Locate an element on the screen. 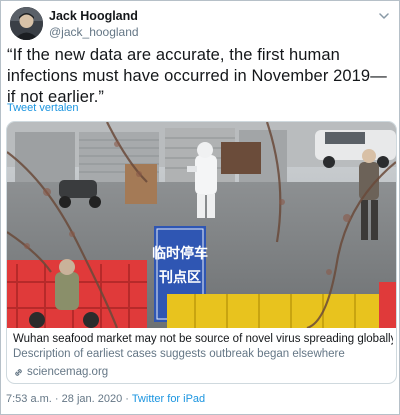 The height and width of the screenshot is (415, 400). avatar-photo is located at coordinates (26, 23).